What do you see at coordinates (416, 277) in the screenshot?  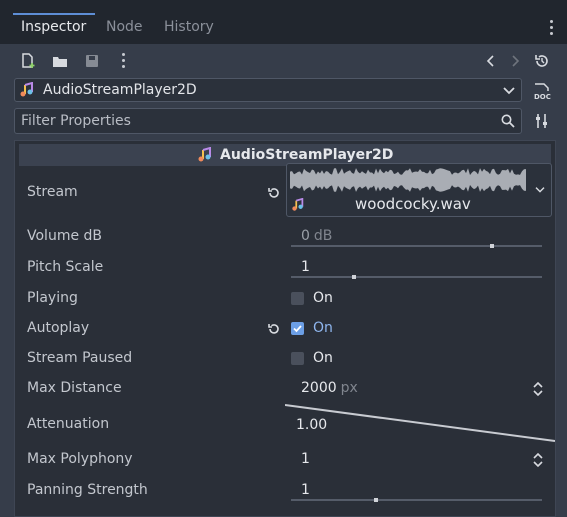 I see `pitch-slider` at bounding box center [416, 277].